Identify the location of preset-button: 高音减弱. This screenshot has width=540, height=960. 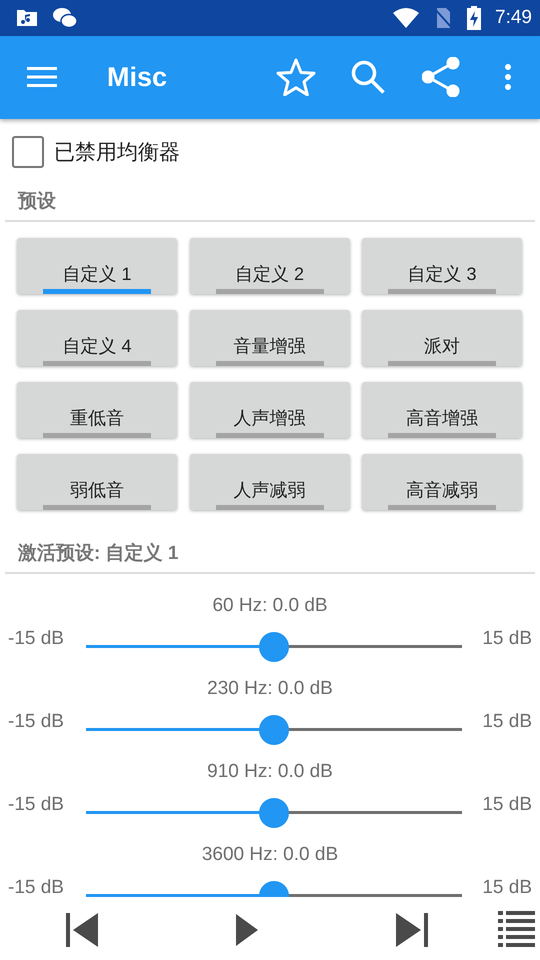
(442, 482).